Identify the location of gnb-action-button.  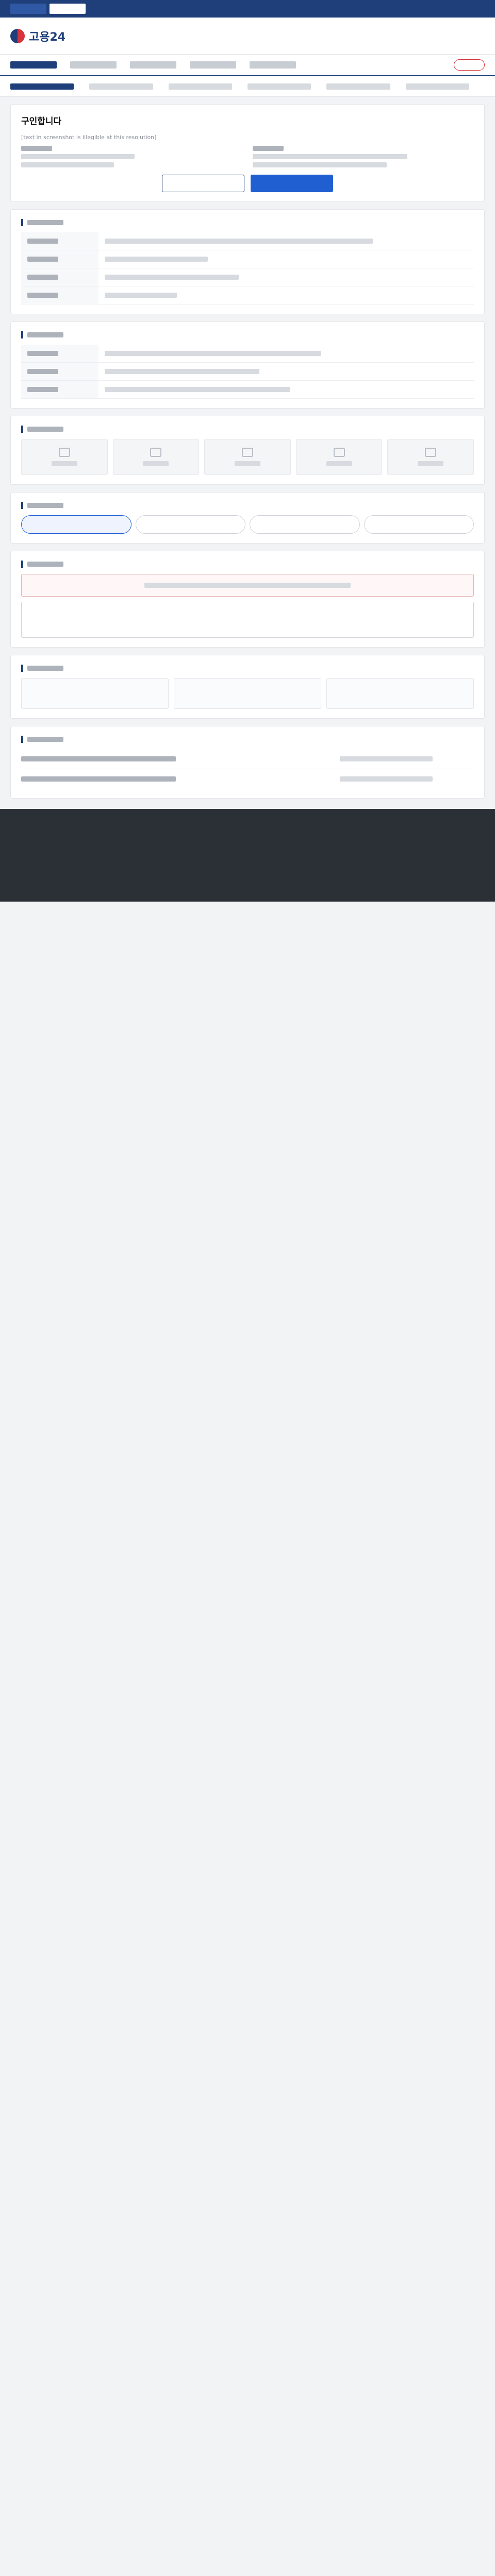
(470, 65).